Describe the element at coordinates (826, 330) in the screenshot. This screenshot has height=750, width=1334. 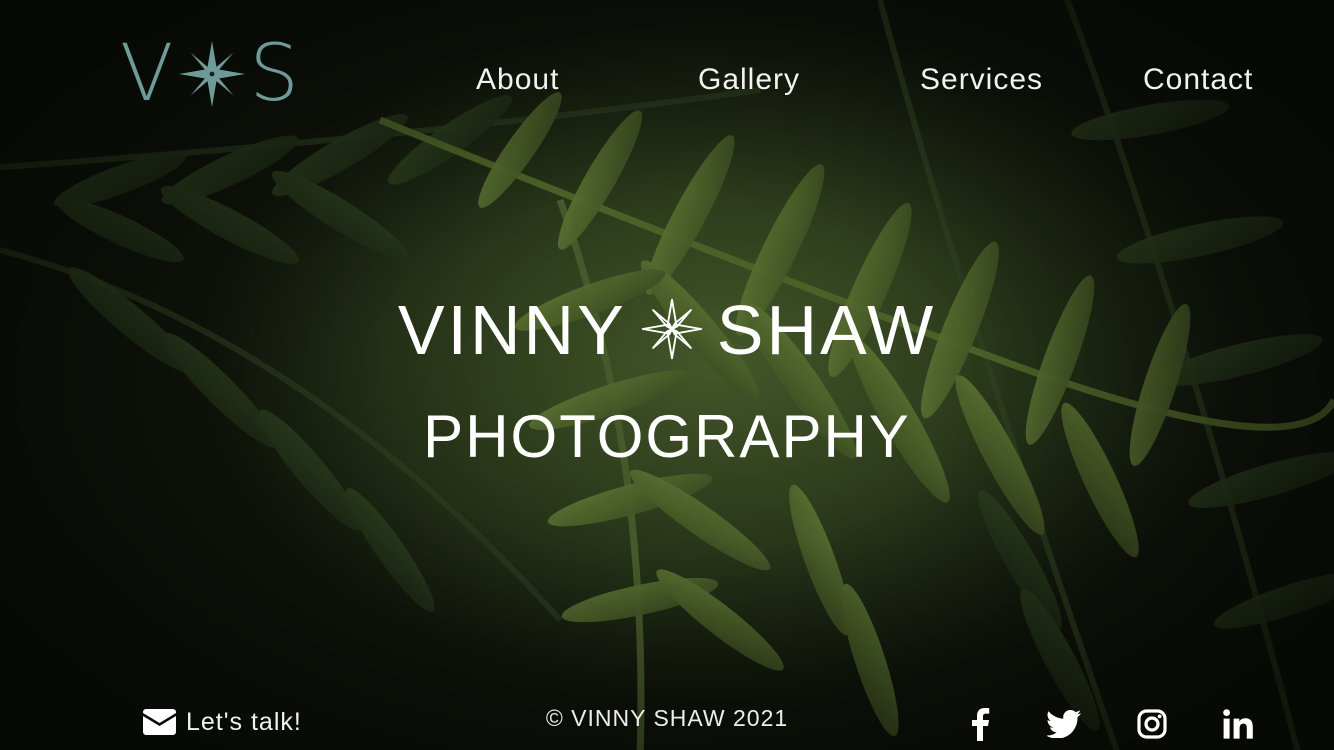
I see `hero-title-last-name: SHAW` at that location.